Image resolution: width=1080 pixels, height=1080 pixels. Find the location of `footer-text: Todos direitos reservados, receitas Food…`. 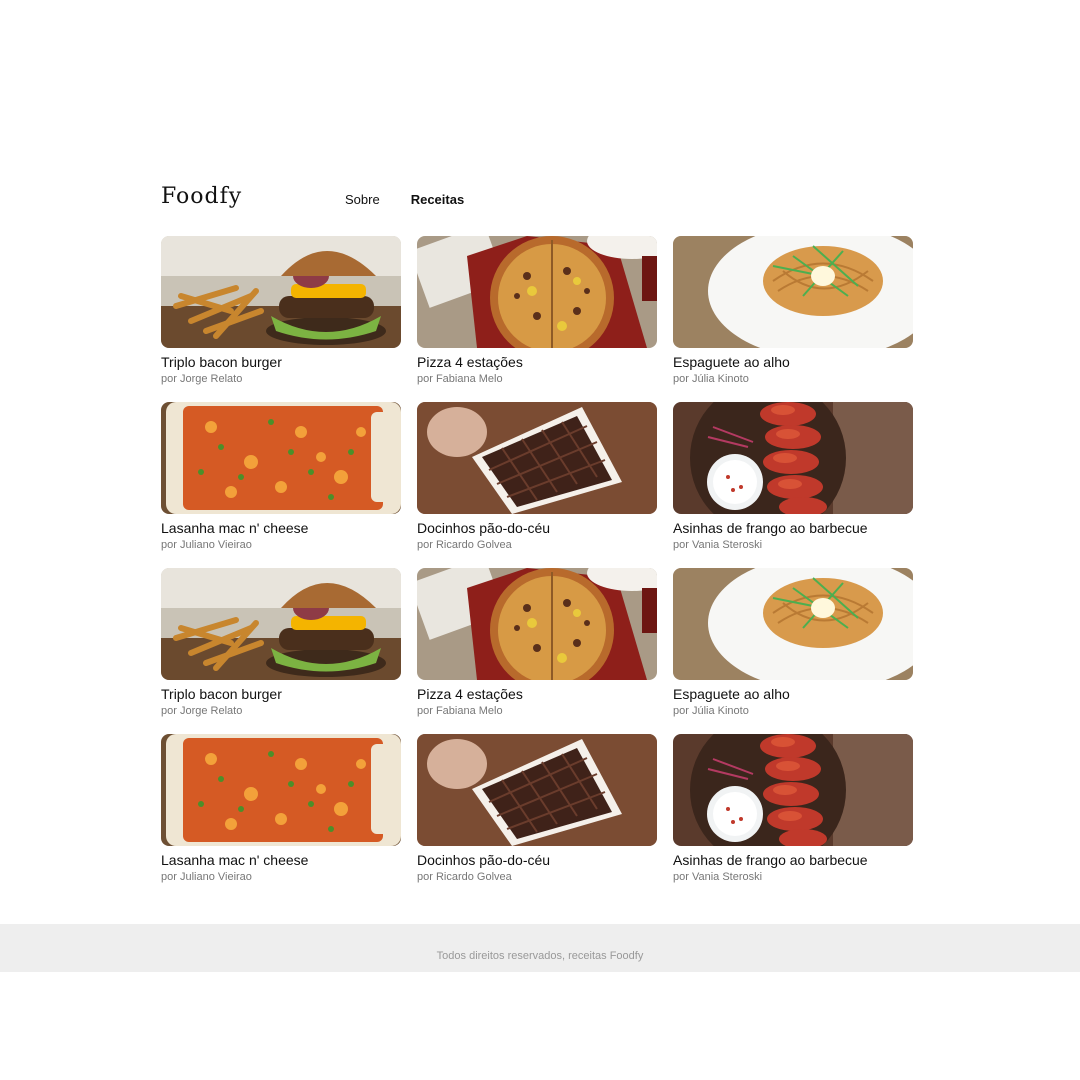

footer-text: Todos direitos reservados, receitas Food… is located at coordinates (540, 956).